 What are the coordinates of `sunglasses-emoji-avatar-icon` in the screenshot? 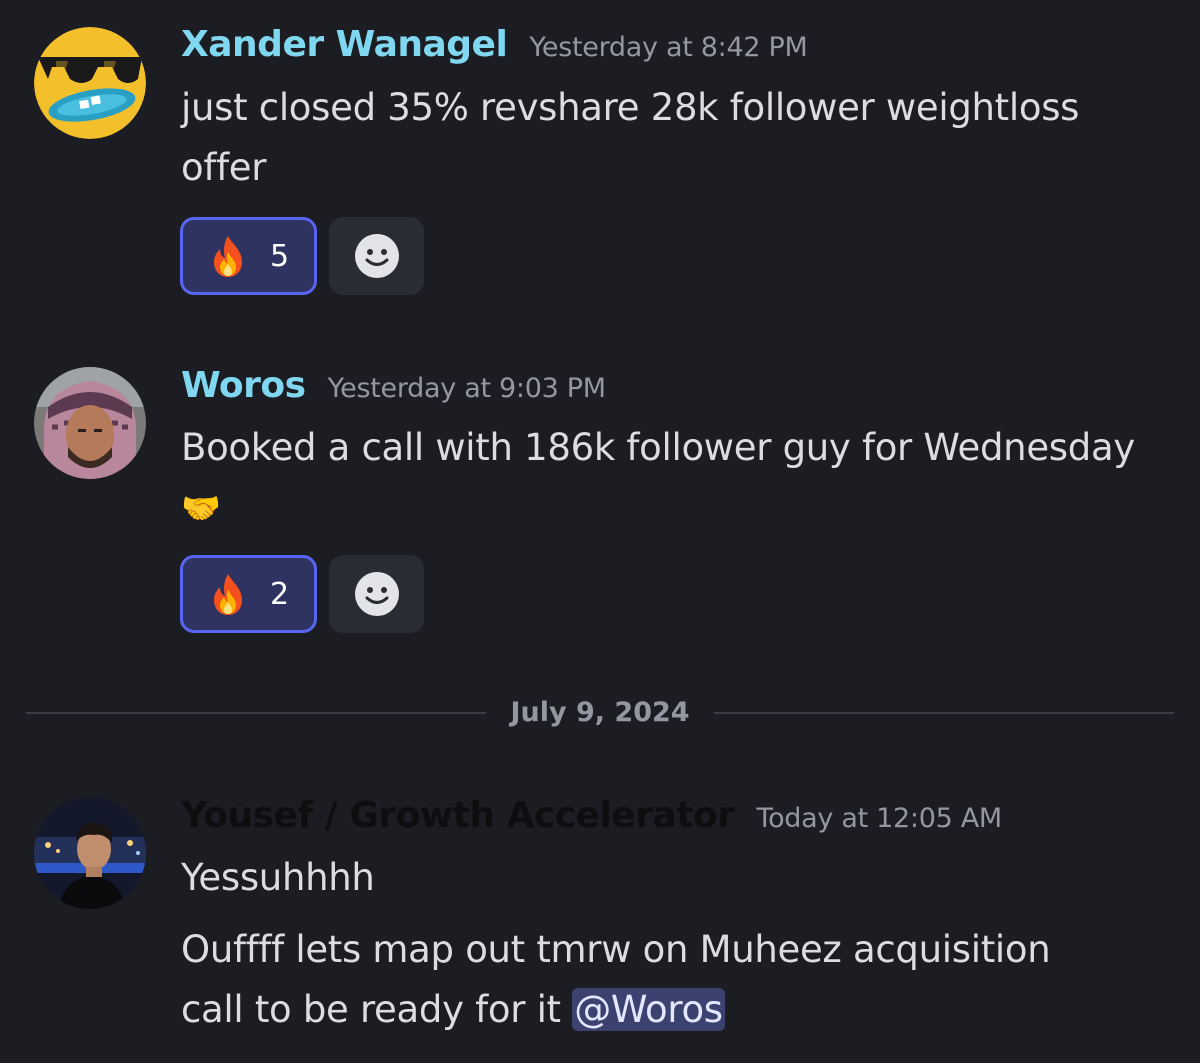 It's located at (90, 83).